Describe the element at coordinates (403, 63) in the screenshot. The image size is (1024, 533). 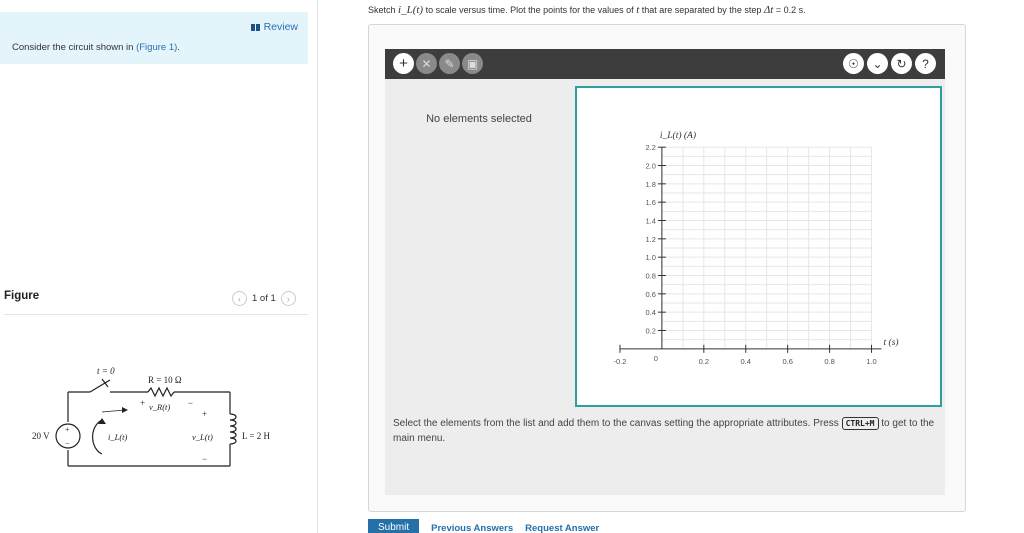
I see `plus-icon: +` at that location.